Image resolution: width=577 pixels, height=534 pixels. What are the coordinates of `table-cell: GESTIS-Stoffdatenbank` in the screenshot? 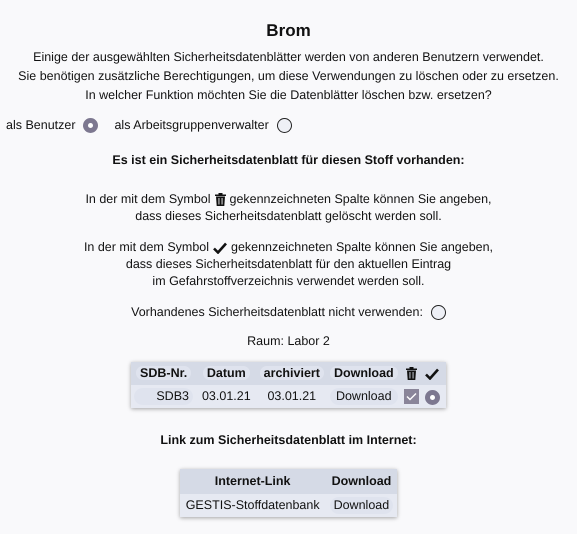 It's located at (253, 505).